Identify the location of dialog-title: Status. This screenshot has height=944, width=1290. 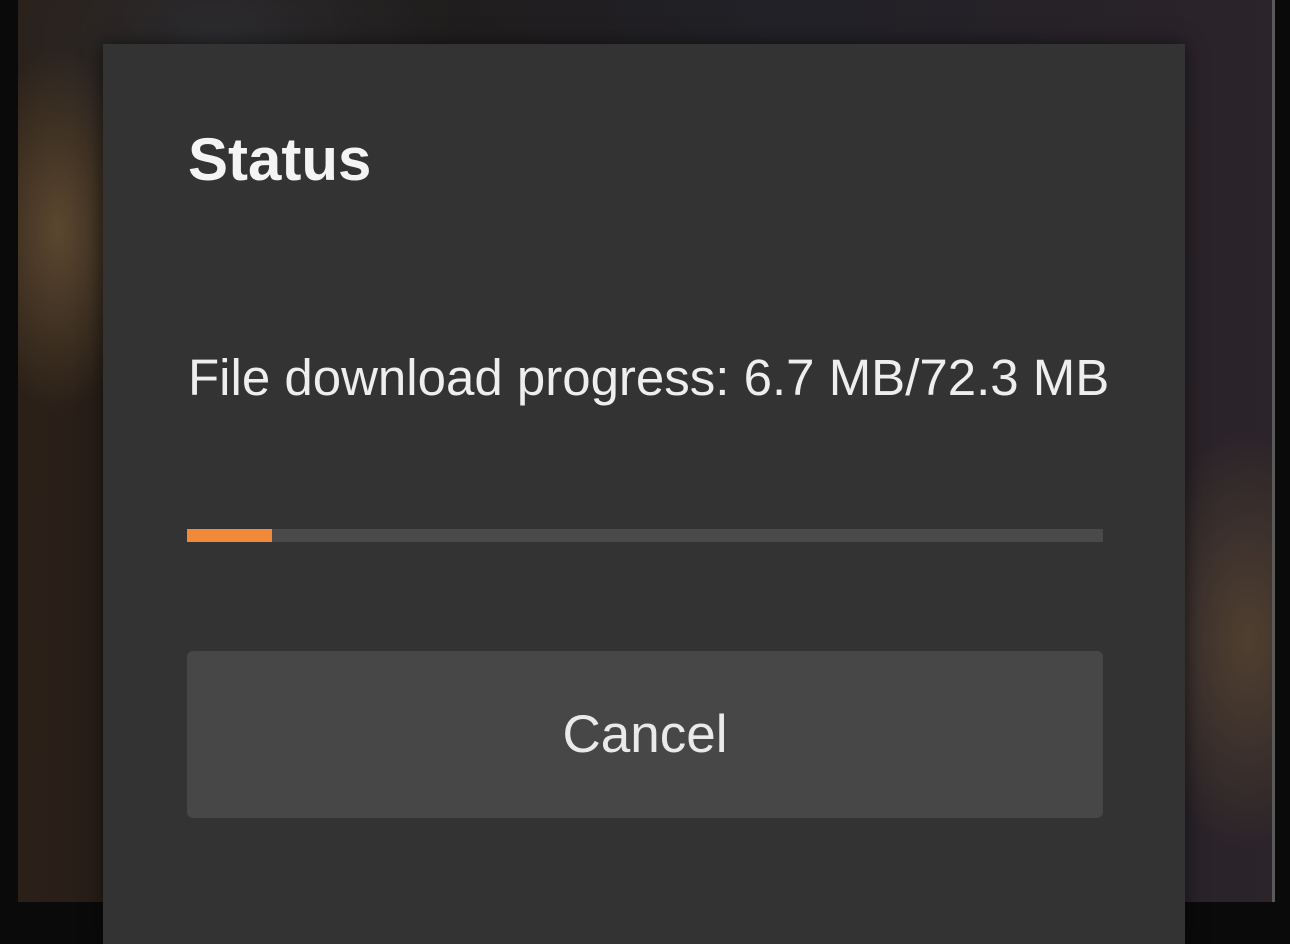
(280, 159).